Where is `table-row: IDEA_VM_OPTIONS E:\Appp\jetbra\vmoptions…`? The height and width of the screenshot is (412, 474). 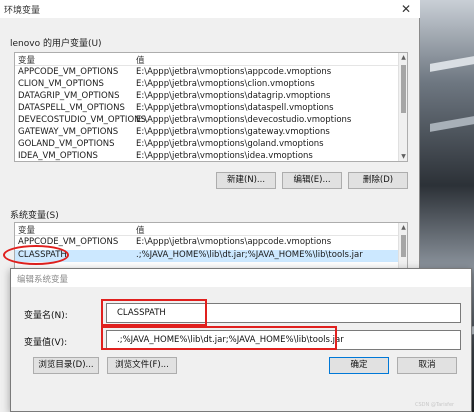
table-row: IDEA_VM_OPTIONS E:\Appp\jetbra\vmoptions… is located at coordinates (207, 156).